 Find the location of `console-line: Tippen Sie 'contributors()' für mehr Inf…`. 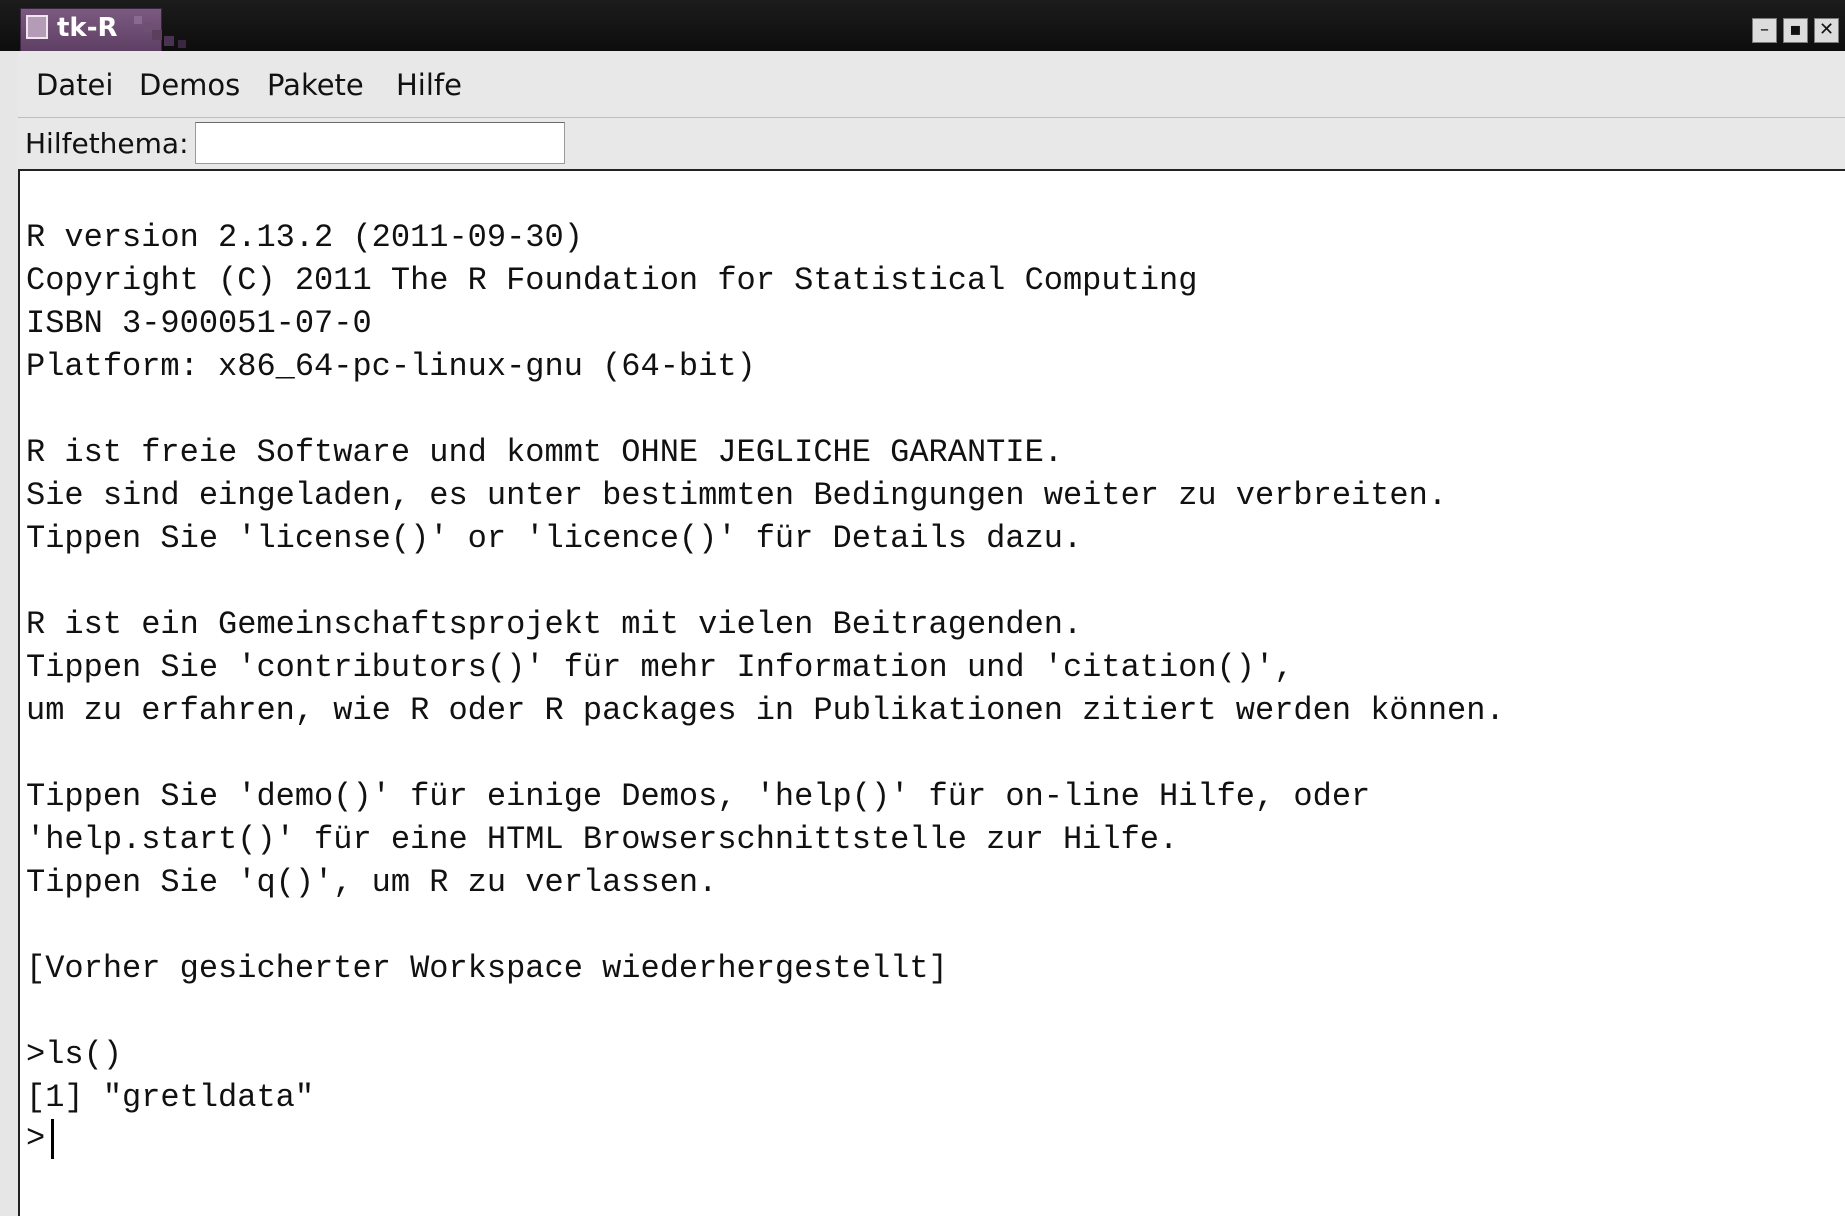

console-line: Tippen Sie 'contributors()' für mehr Inf… is located at coordinates (660, 667).